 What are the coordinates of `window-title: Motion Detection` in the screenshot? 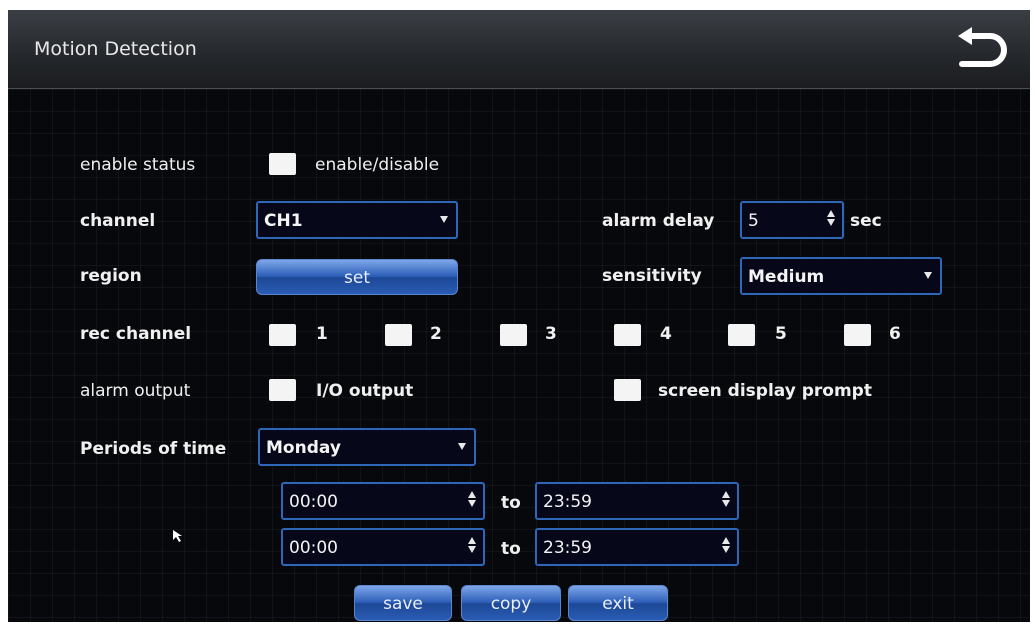 It's located at (115, 49).